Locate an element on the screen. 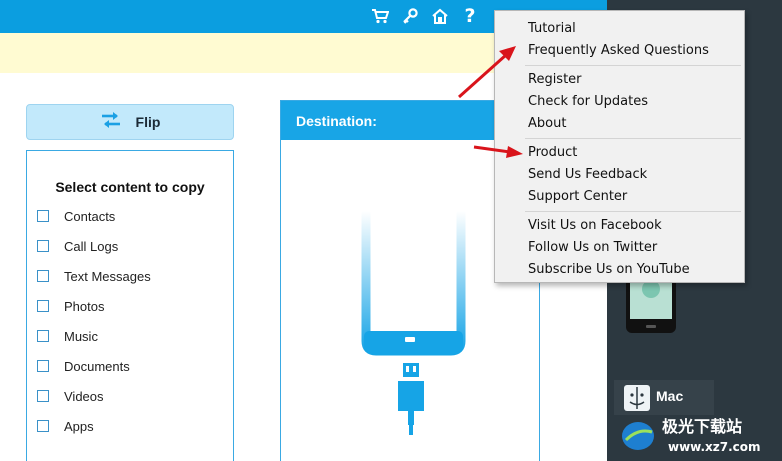  checkbox-music: Music is located at coordinates (67, 336).